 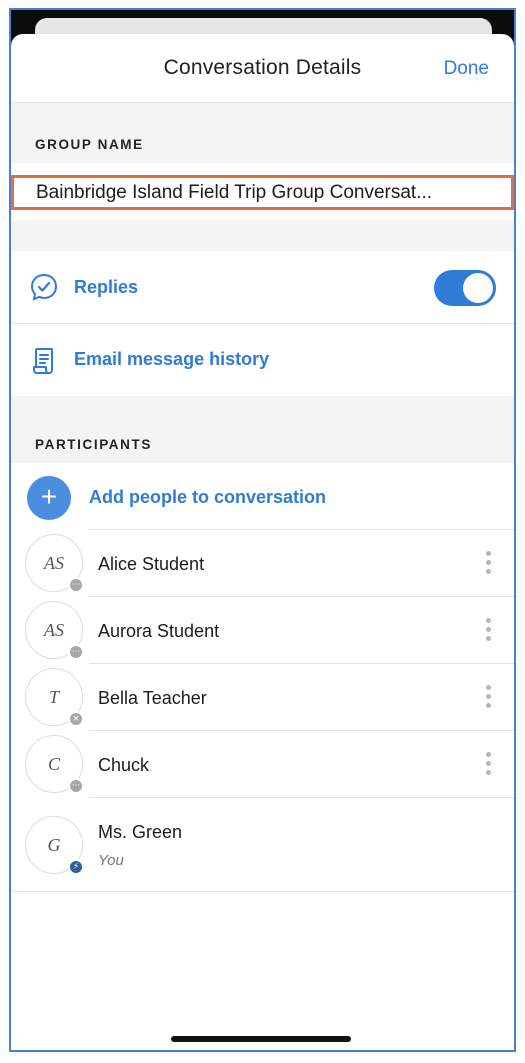 What do you see at coordinates (49, 498) in the screenshot?
I see `add-circle-icon: +` at bounding box center [49, 498].